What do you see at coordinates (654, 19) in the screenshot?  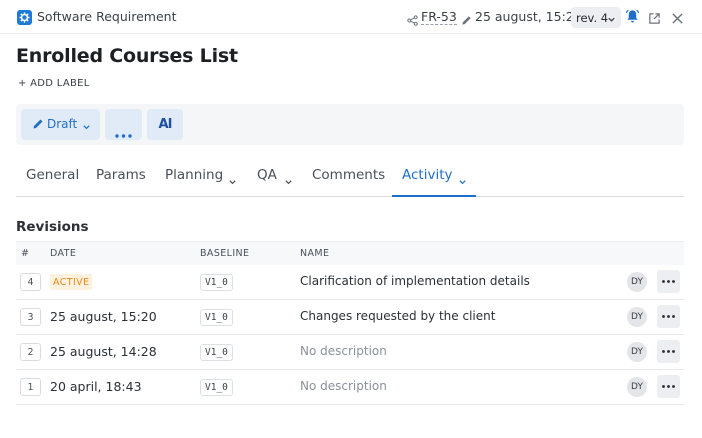 I see `popout-icon` at bounding box center [654, 19].